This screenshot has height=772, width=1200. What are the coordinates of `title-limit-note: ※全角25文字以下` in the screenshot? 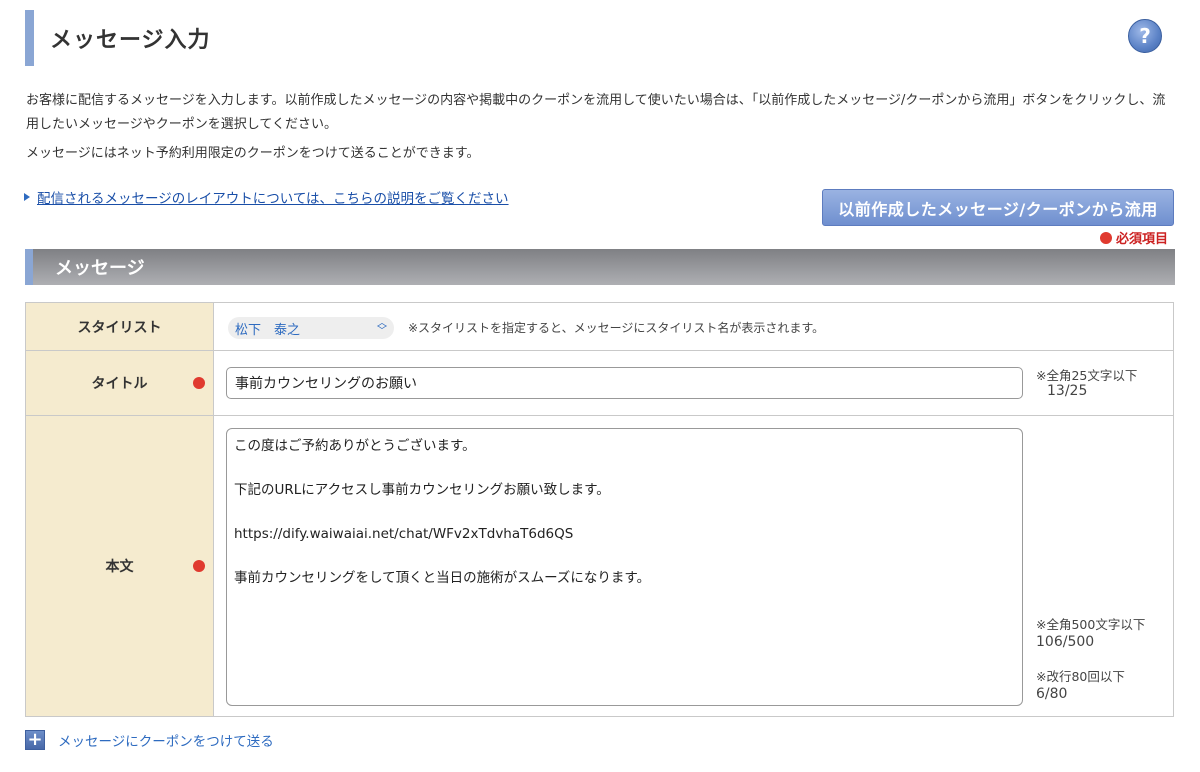 It's located at (1087, 375).